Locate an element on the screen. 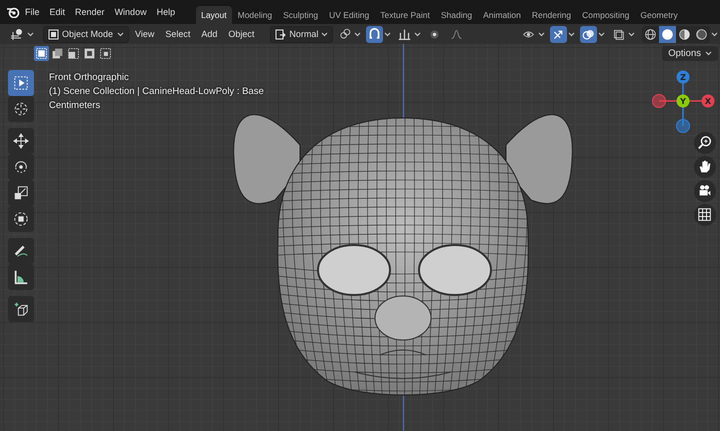 Image resolution: width=720 pixels, height=431 pixels. header-menu: Add is located at coordinates (209, 34).